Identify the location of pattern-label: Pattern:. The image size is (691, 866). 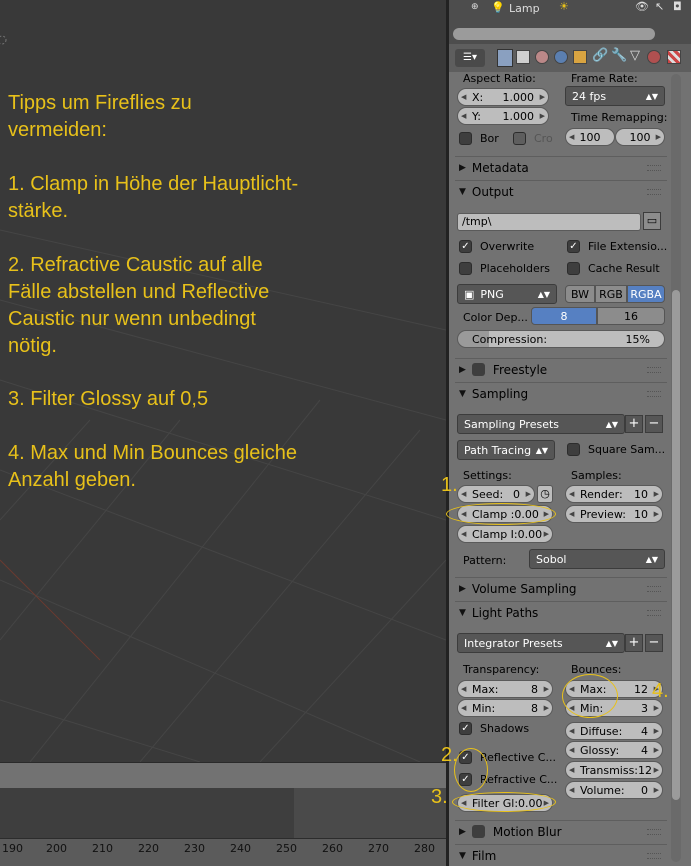
(485, 560).